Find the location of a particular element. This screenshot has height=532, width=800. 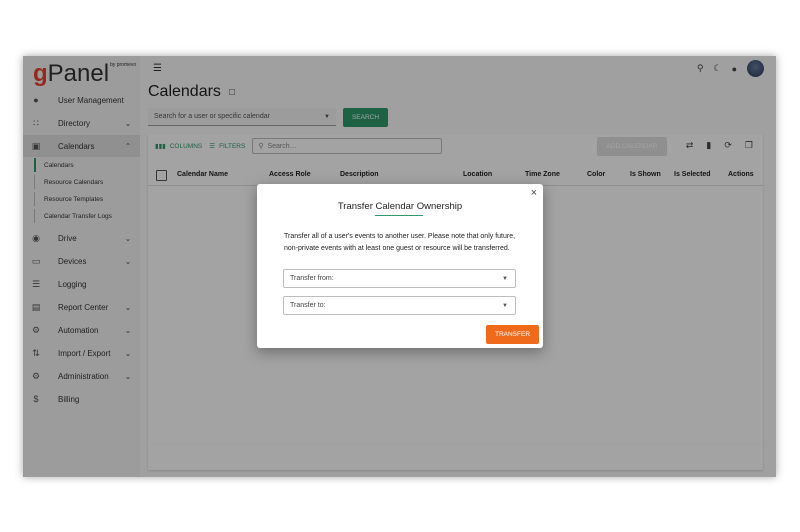

transfer-from-label: Transfer from: is located at coordinates (312, 278).